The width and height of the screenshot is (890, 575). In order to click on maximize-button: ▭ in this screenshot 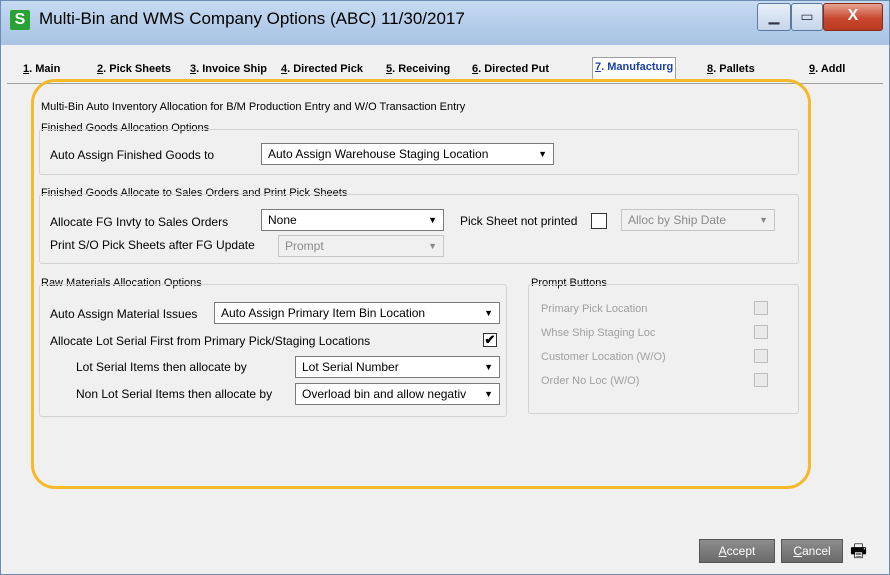, I will do `click(807, 17)`.